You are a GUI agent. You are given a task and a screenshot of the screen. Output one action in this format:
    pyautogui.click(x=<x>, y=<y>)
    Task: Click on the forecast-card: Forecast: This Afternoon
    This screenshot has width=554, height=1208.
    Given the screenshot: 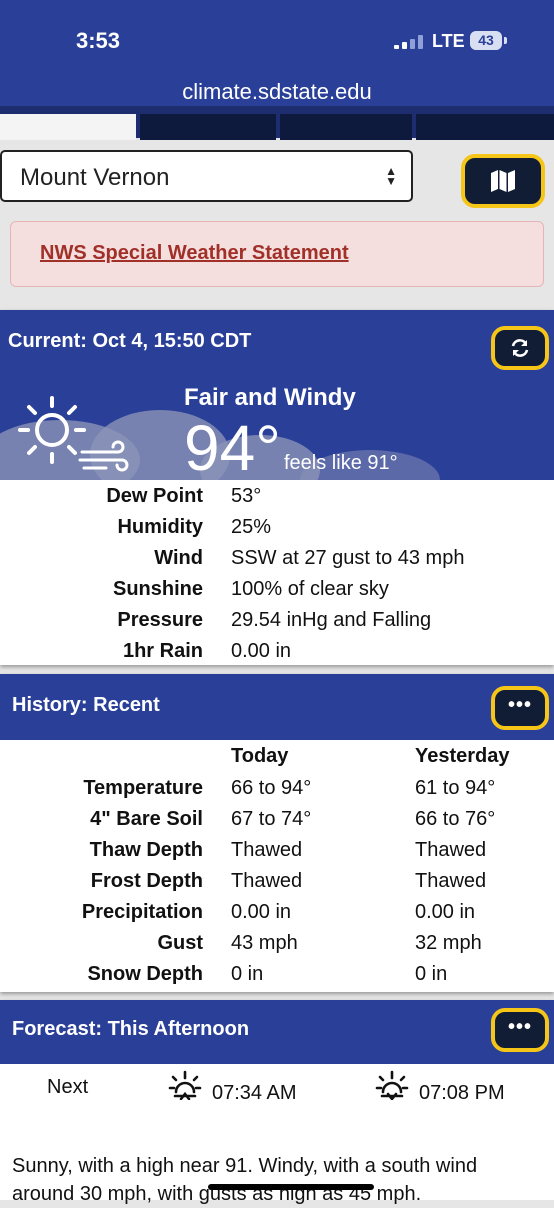 What is the action you would take?
    pyautogui.click(x=277, y=1032)
    